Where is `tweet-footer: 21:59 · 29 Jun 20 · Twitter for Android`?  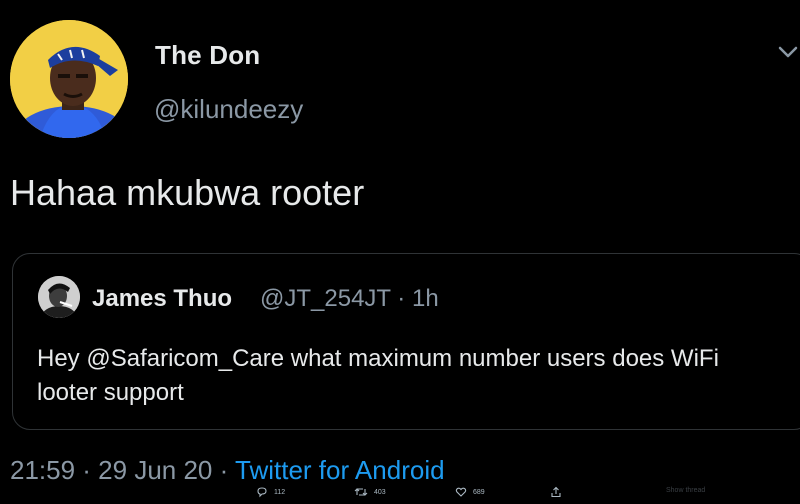
tweet-footer: 21:59 · 29 Jun 20 · Twitter for Android is located at coordinates (227, 470).